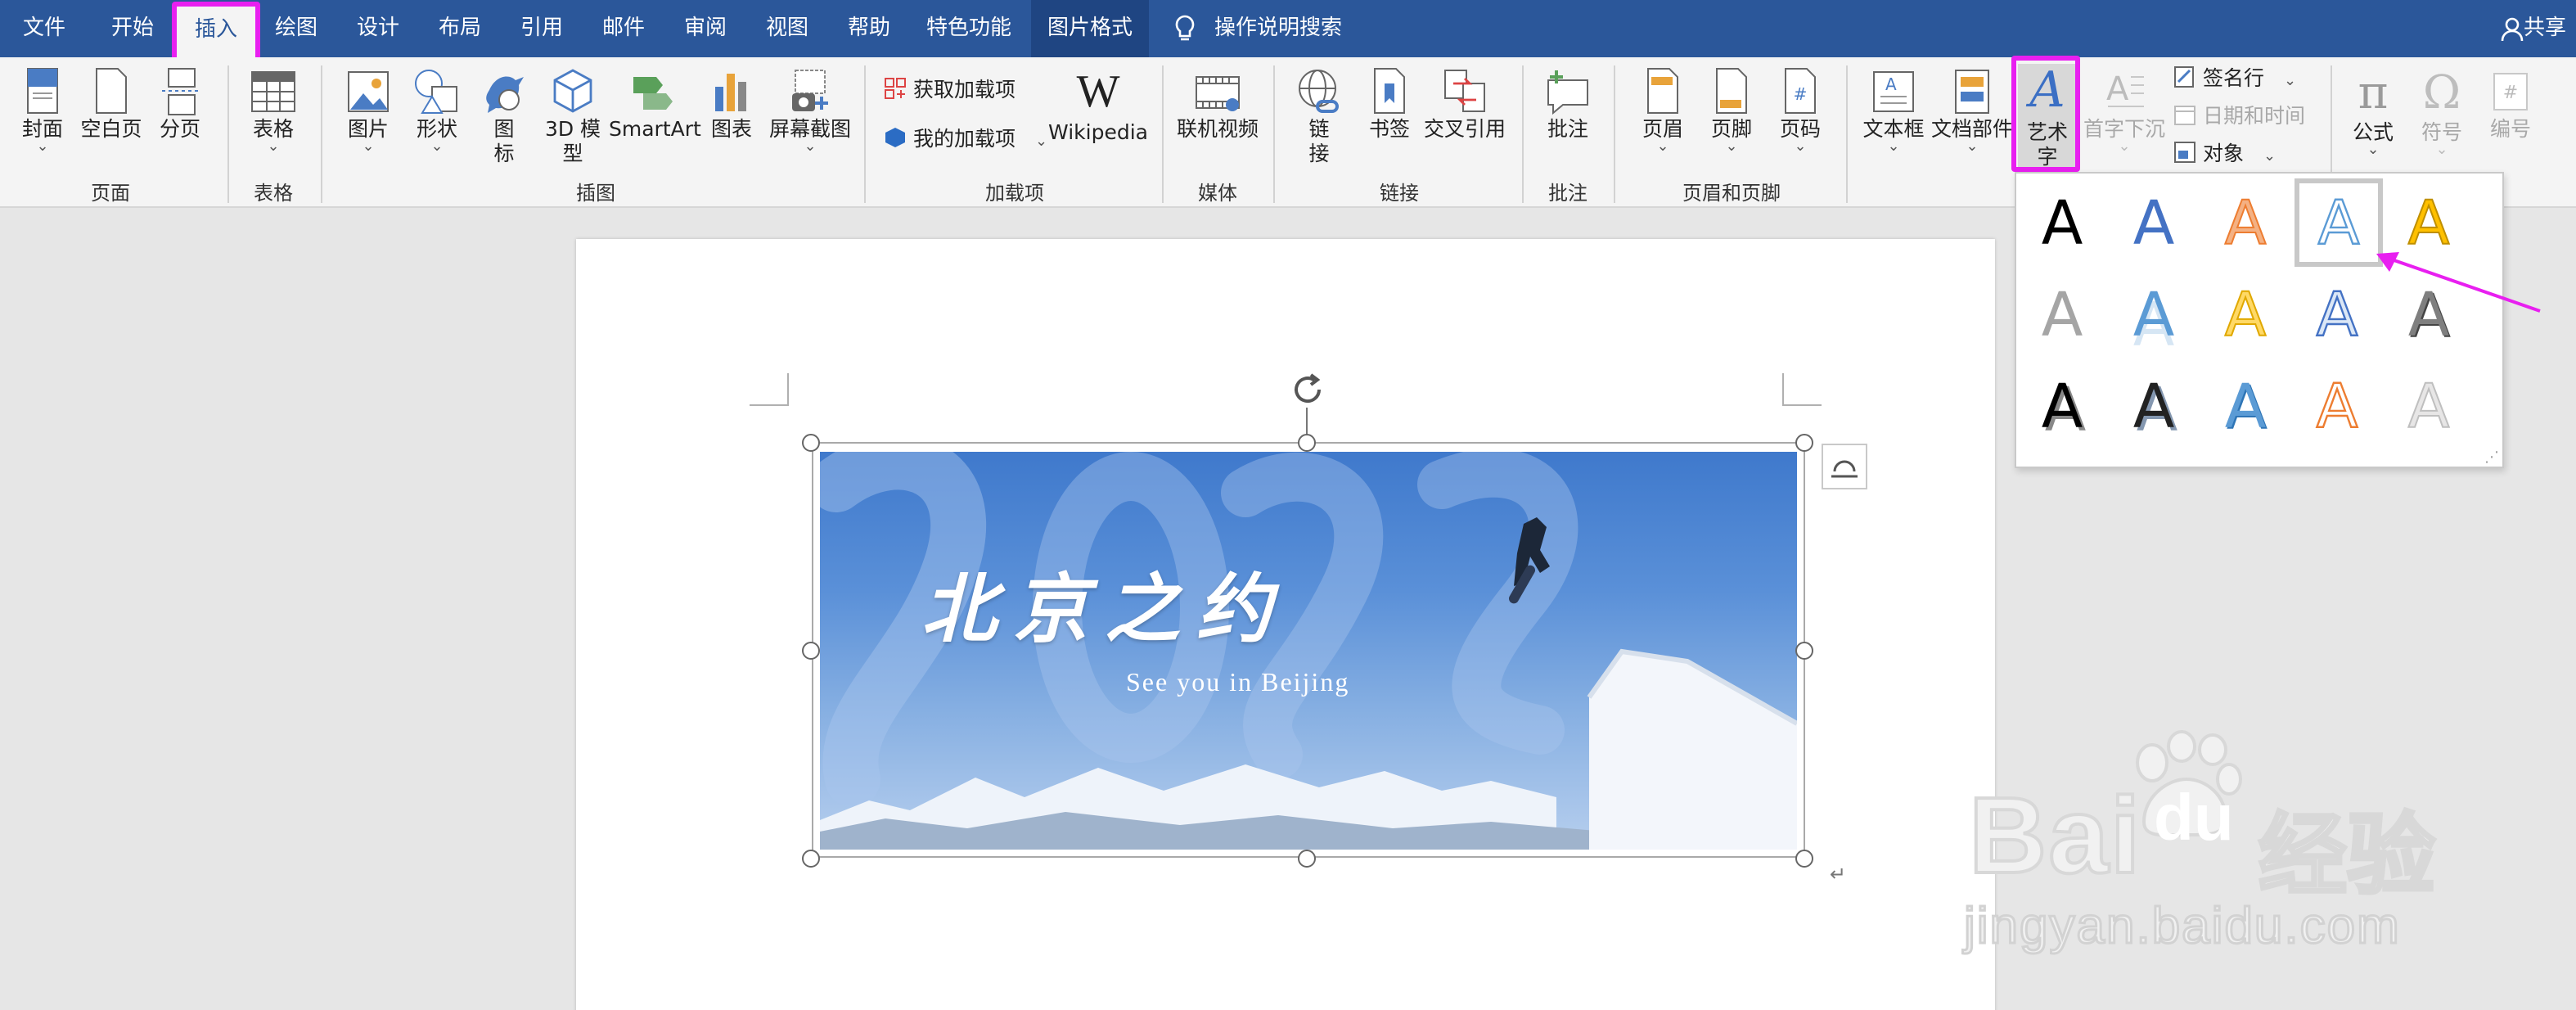 This screenshot has width=2576, height=1010. Describe the element at coordinates (787, 28) in the screenshot. I see `tab-view: 视图` at that location.